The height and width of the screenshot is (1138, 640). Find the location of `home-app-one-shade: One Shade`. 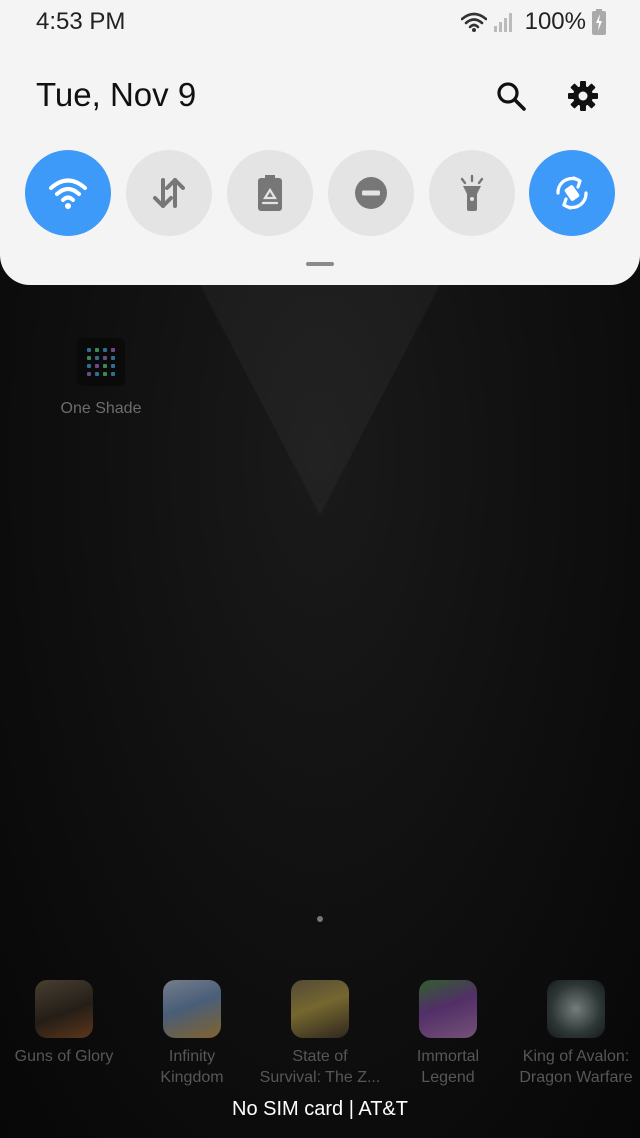

home-app-one-shade: One Shade is located at coordinates (101, 378).